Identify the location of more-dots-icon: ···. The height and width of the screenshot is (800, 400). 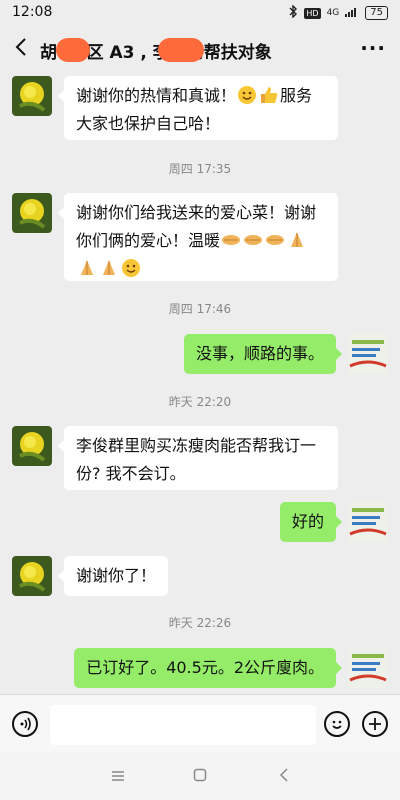
(373, 48).